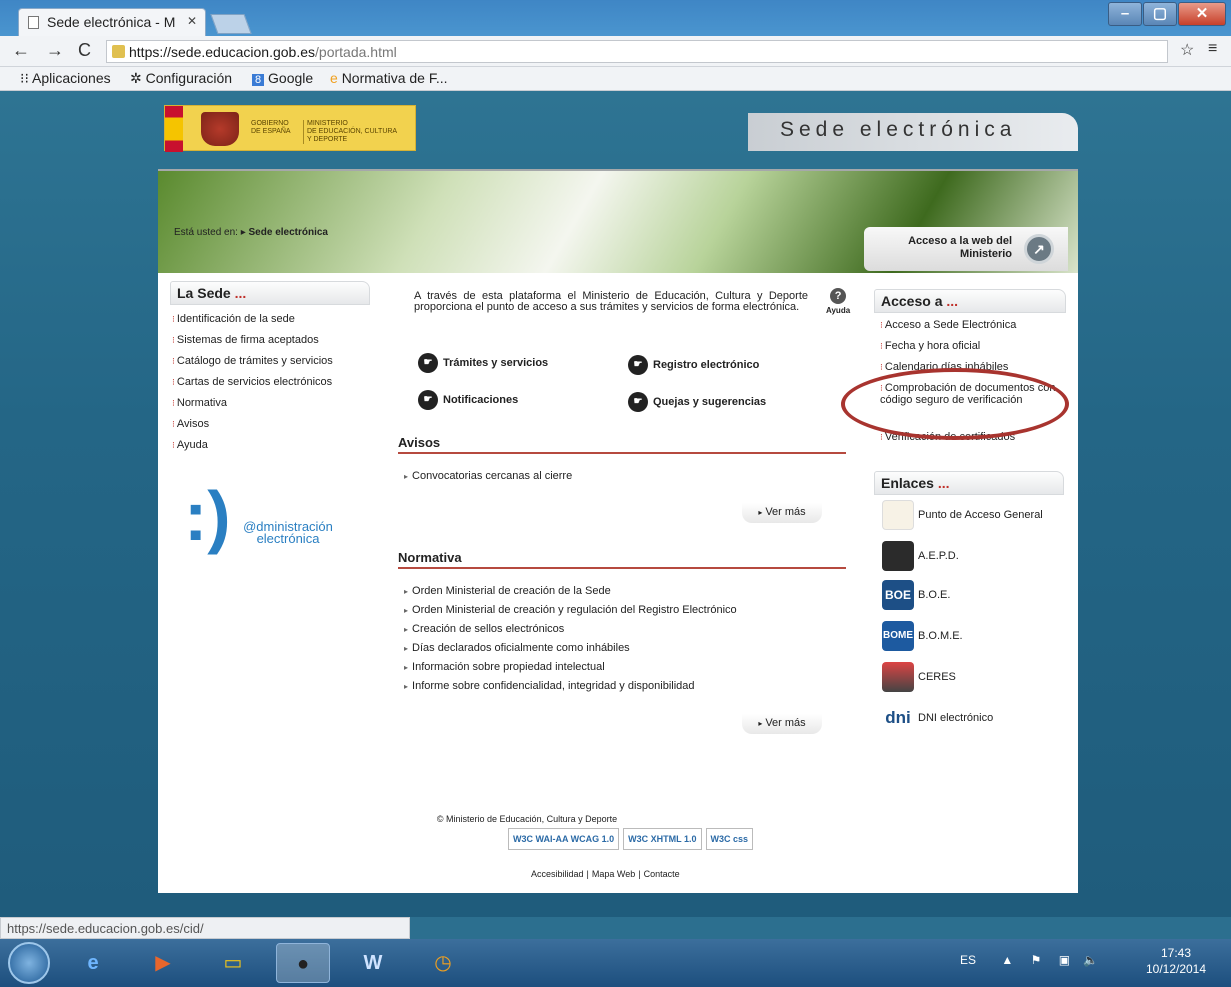 The image size is (1231, 987). I want to click on word-icon: W, so click(373, 963).